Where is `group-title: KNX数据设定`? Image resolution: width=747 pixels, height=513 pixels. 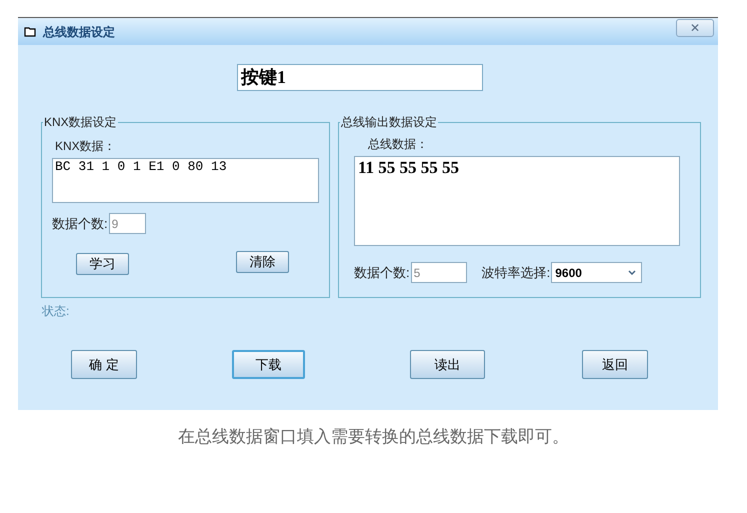
group-title: KNX数据设定 is located at coordinates (80, 122).